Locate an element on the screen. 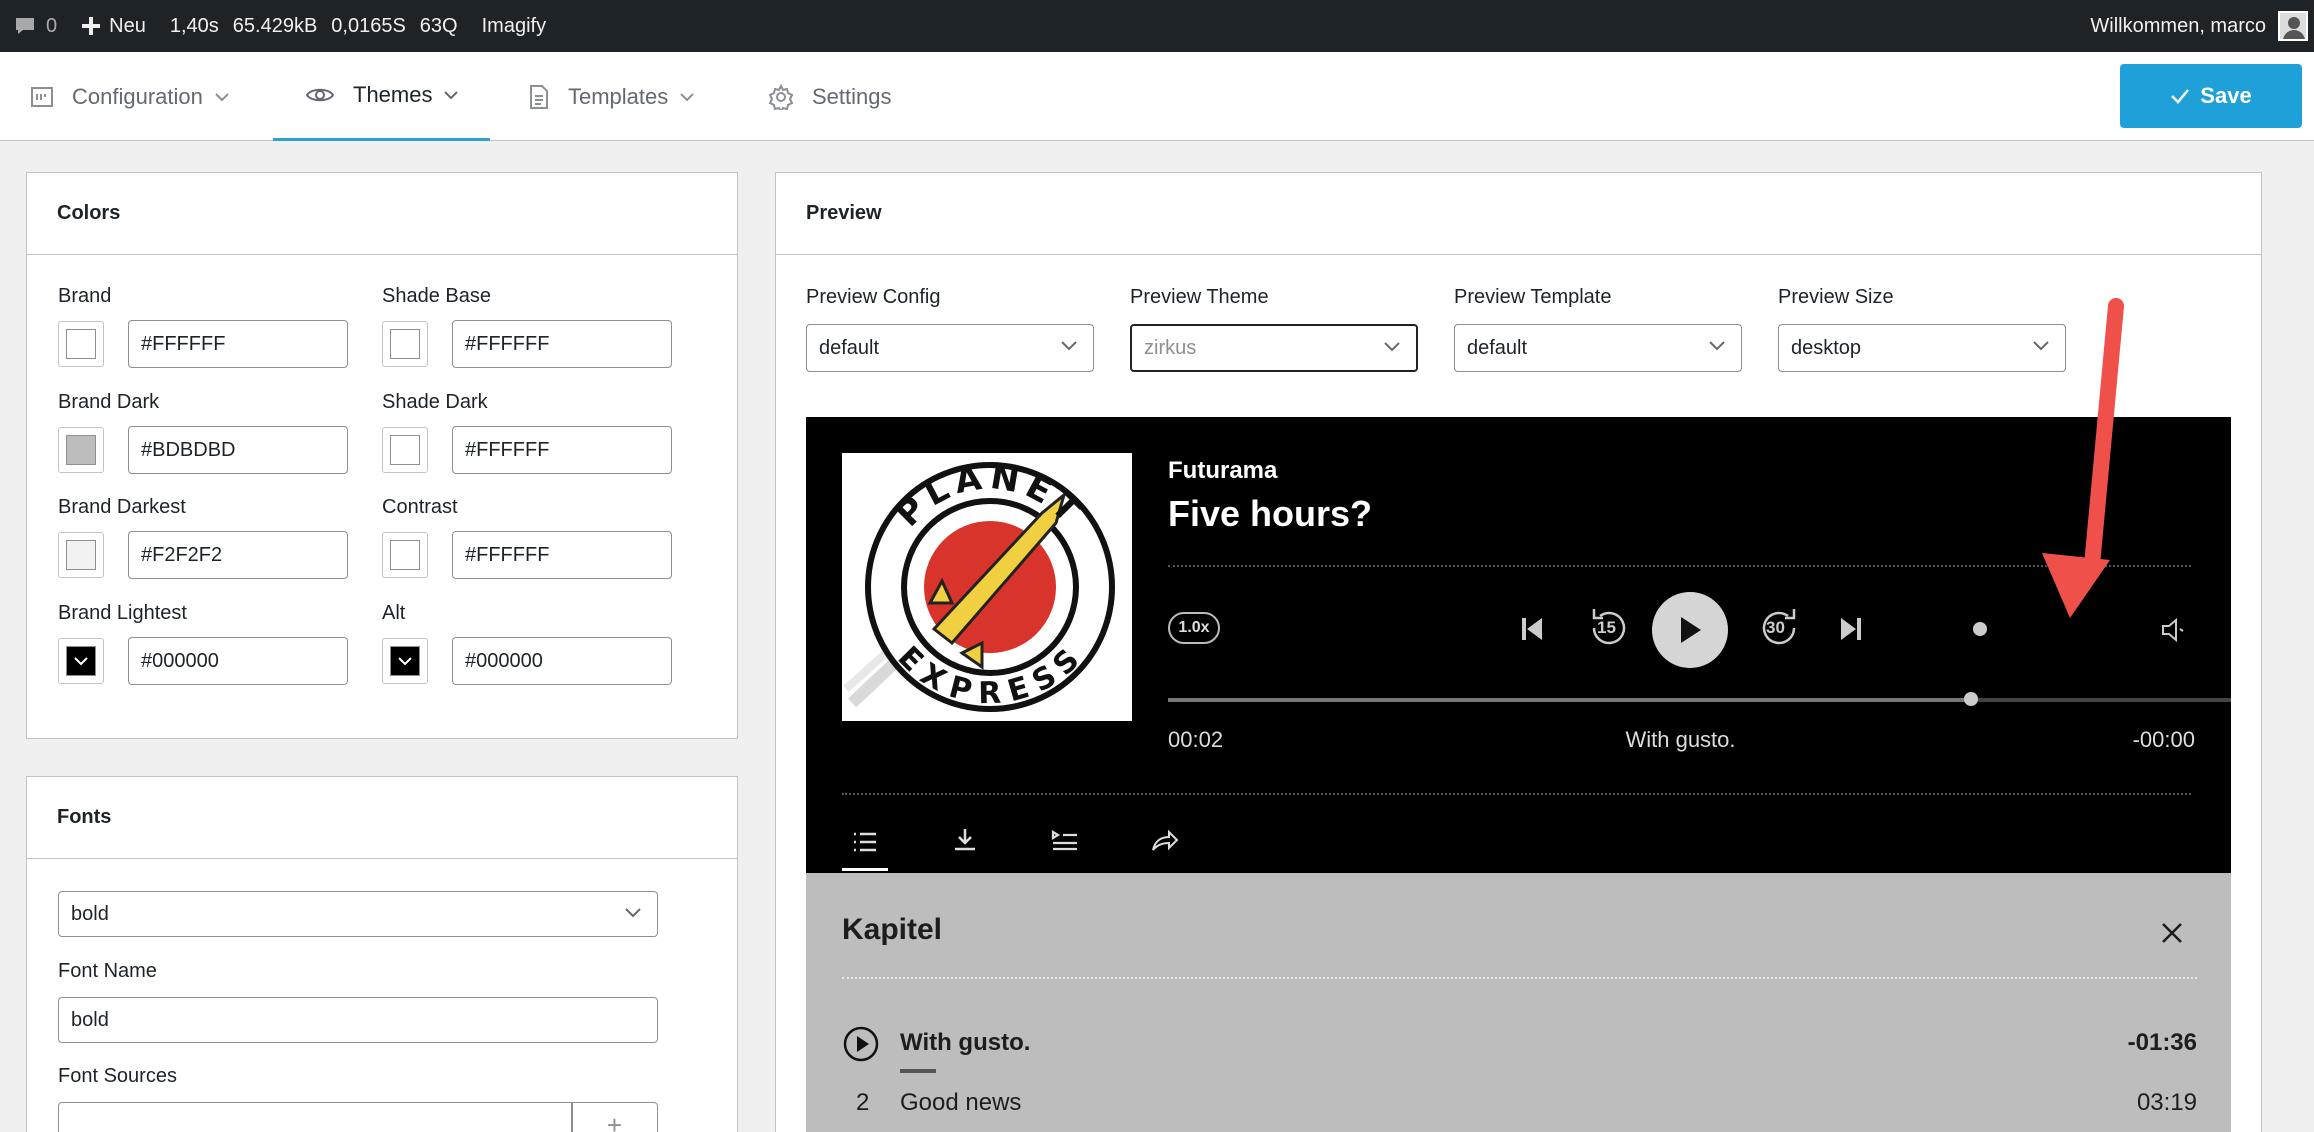  new-label: Neu is located at coordinates (127, 25).